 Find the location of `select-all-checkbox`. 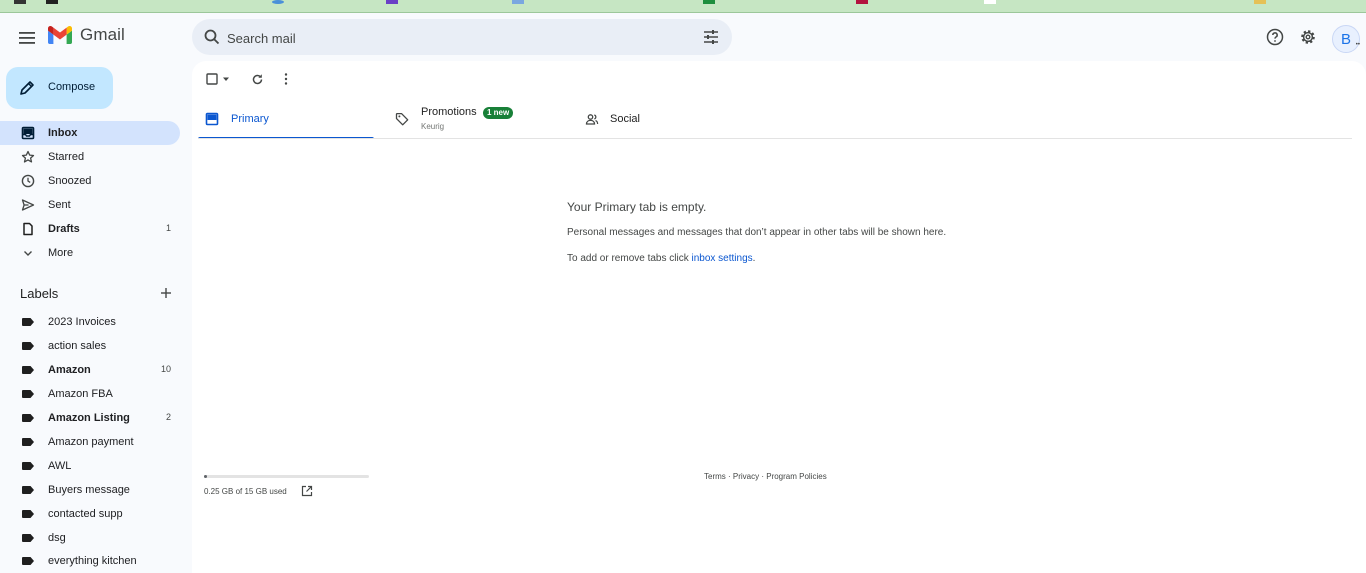

select-all-checkbox is located at coordinates (218, 79).